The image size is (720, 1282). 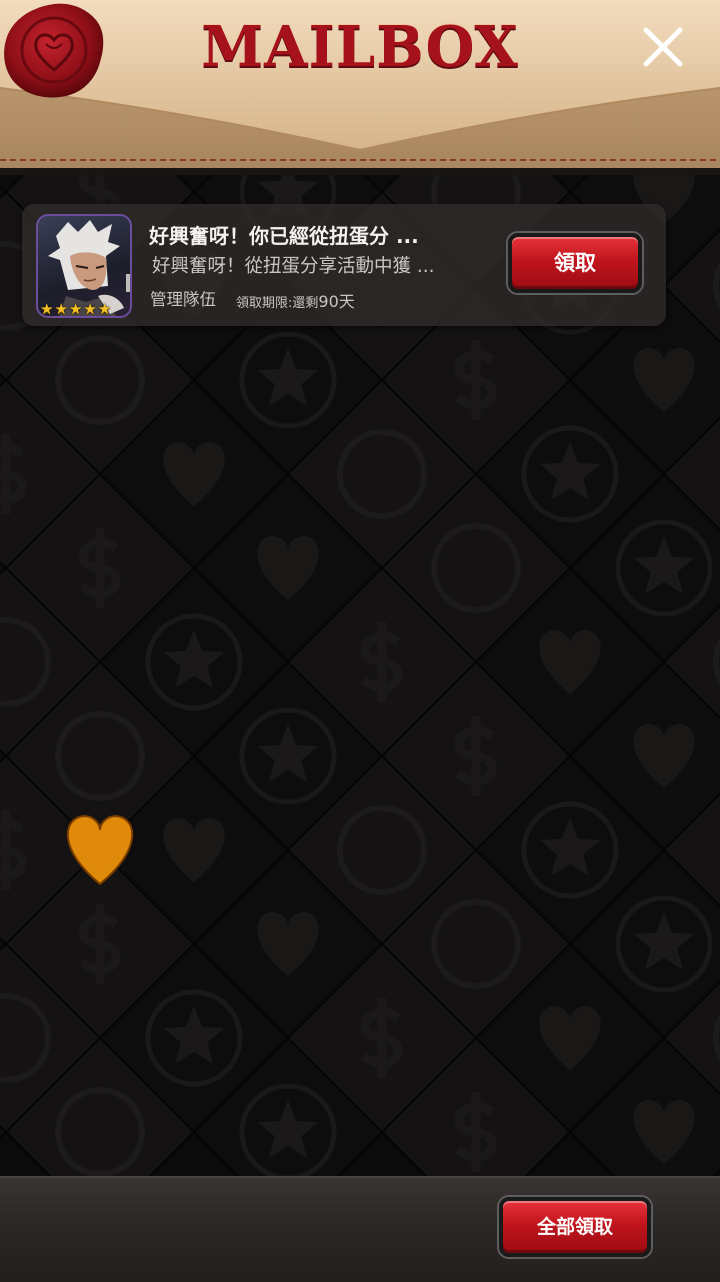 I want to click on close-icon, so click(x=663, y=47).